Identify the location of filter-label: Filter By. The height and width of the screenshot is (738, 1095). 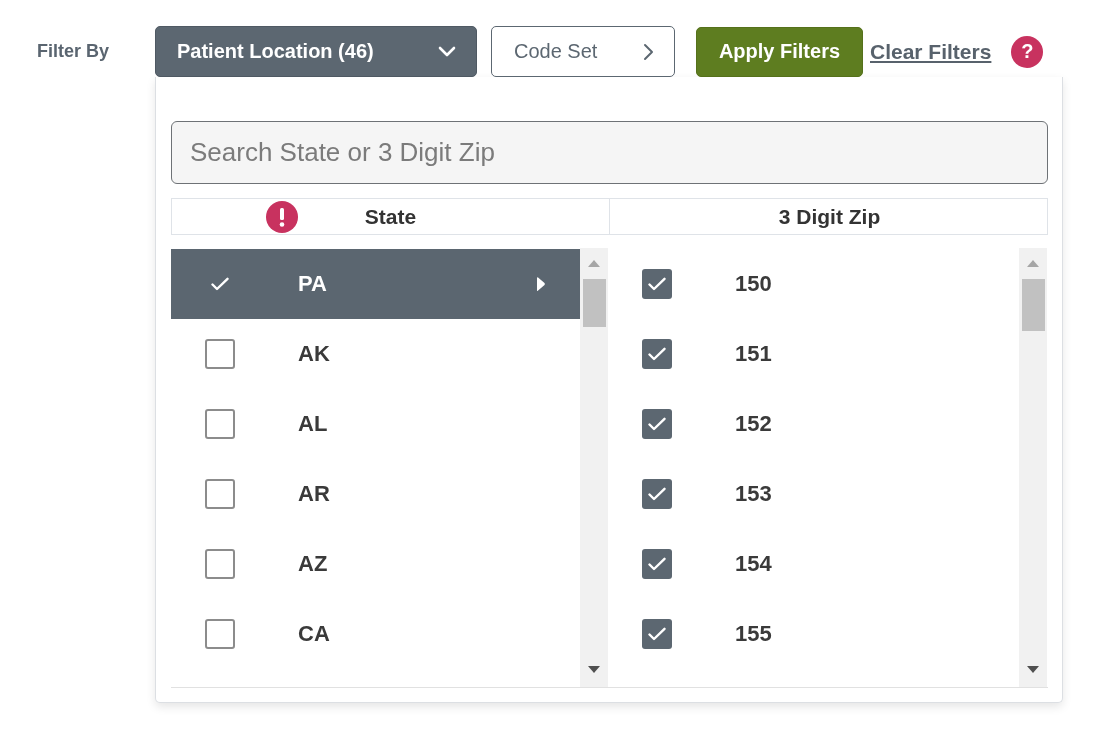
(74, 51).